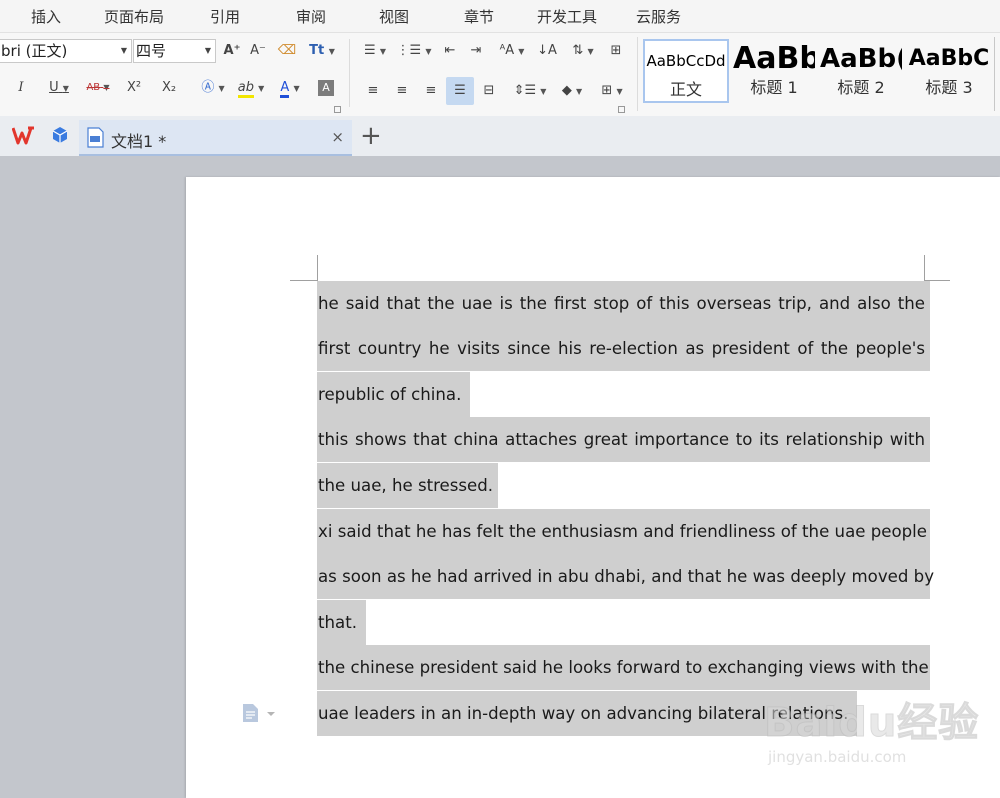  What do you see at coordinates (621, 109) in the screenshot?
I see `paragraph-dialog-launcher` at bounding box center [621, 109].